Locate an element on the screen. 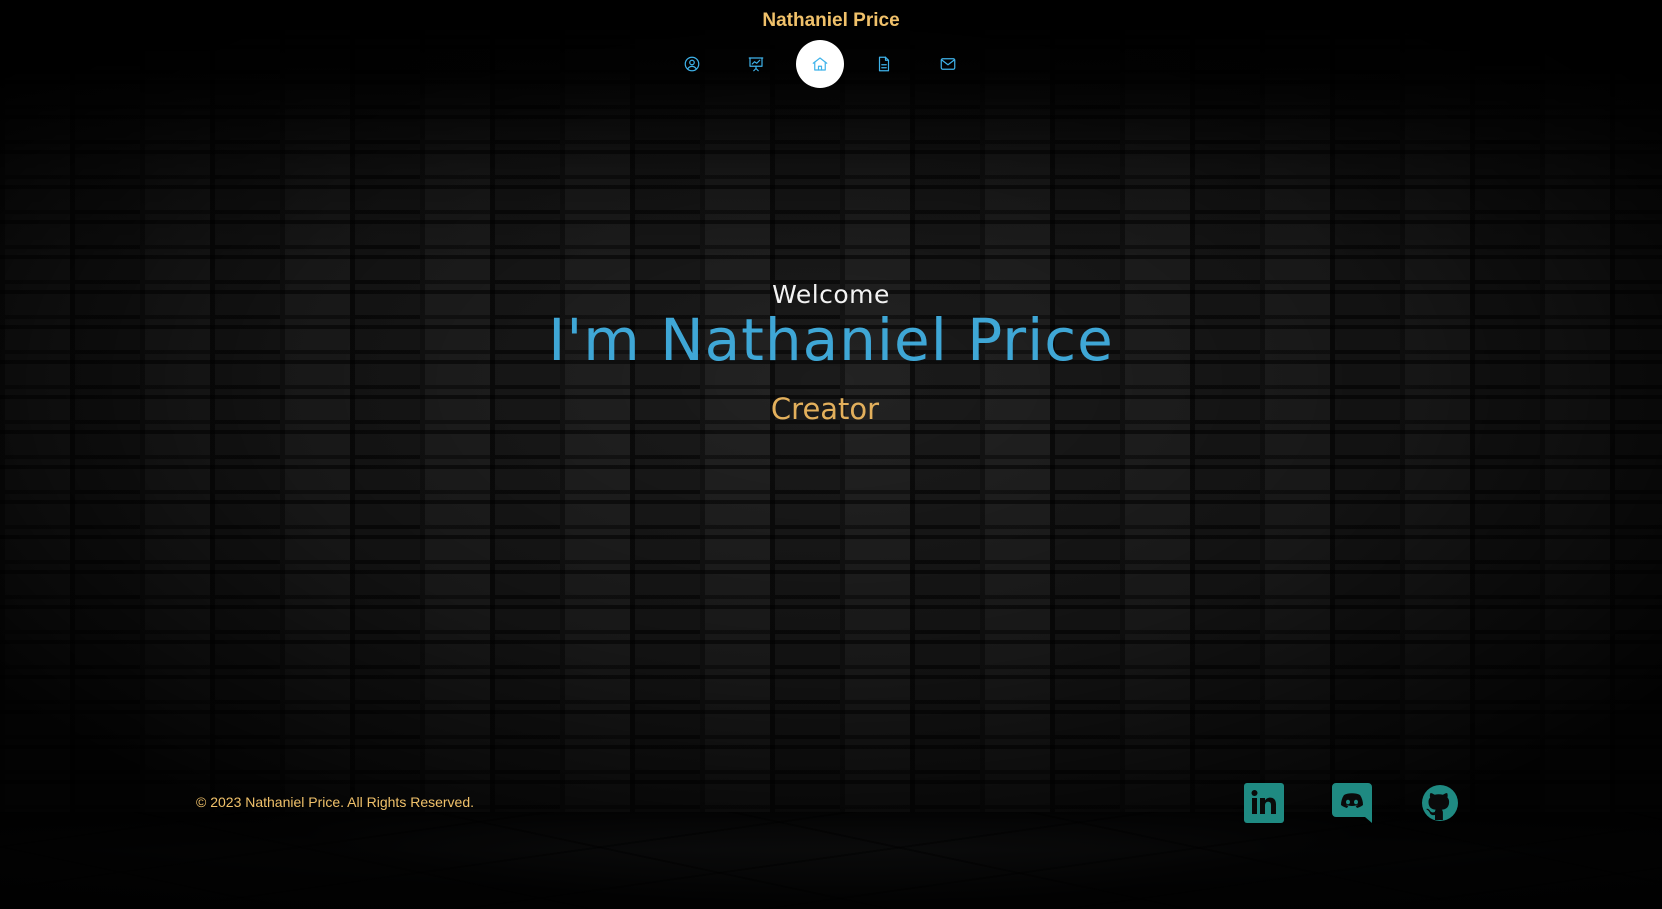  nav-item-resume is located at coordinates (884, 64).